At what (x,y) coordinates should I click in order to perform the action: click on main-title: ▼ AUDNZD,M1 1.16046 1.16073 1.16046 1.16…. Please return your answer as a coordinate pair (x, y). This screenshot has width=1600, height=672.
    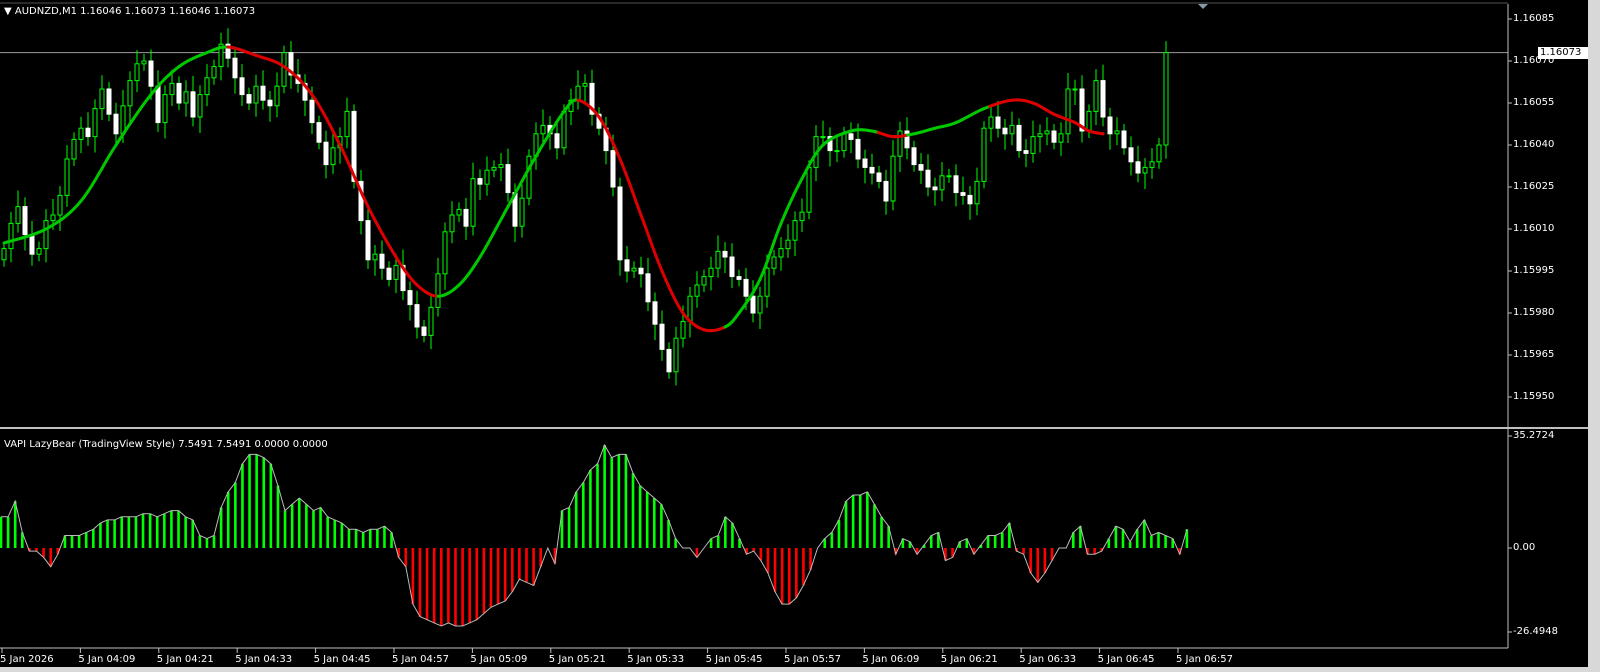
    Looking at the image, I should click on (129, 12).